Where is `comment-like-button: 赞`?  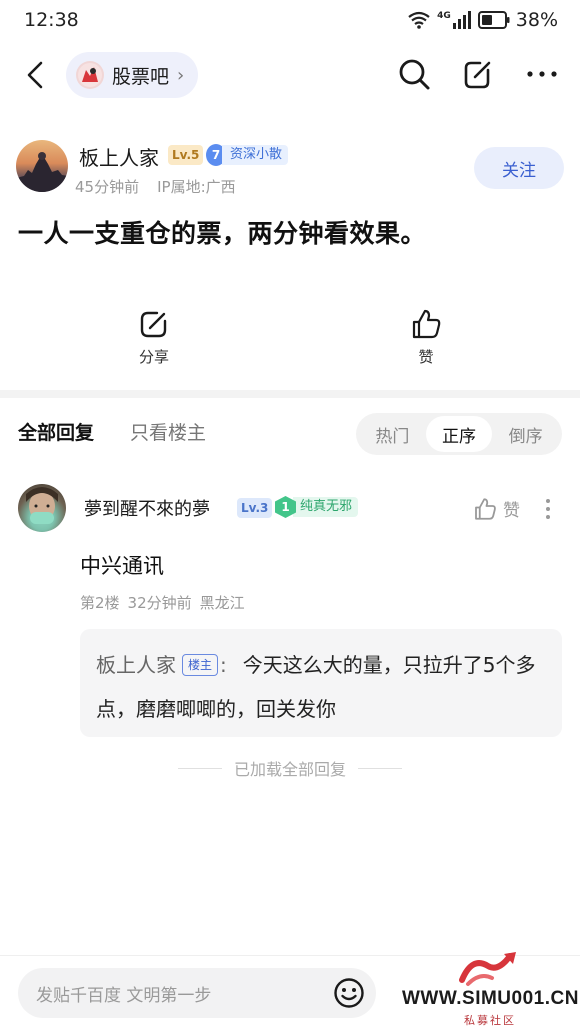
comment-like-button: 赞 is located at coordinates (496, 508).